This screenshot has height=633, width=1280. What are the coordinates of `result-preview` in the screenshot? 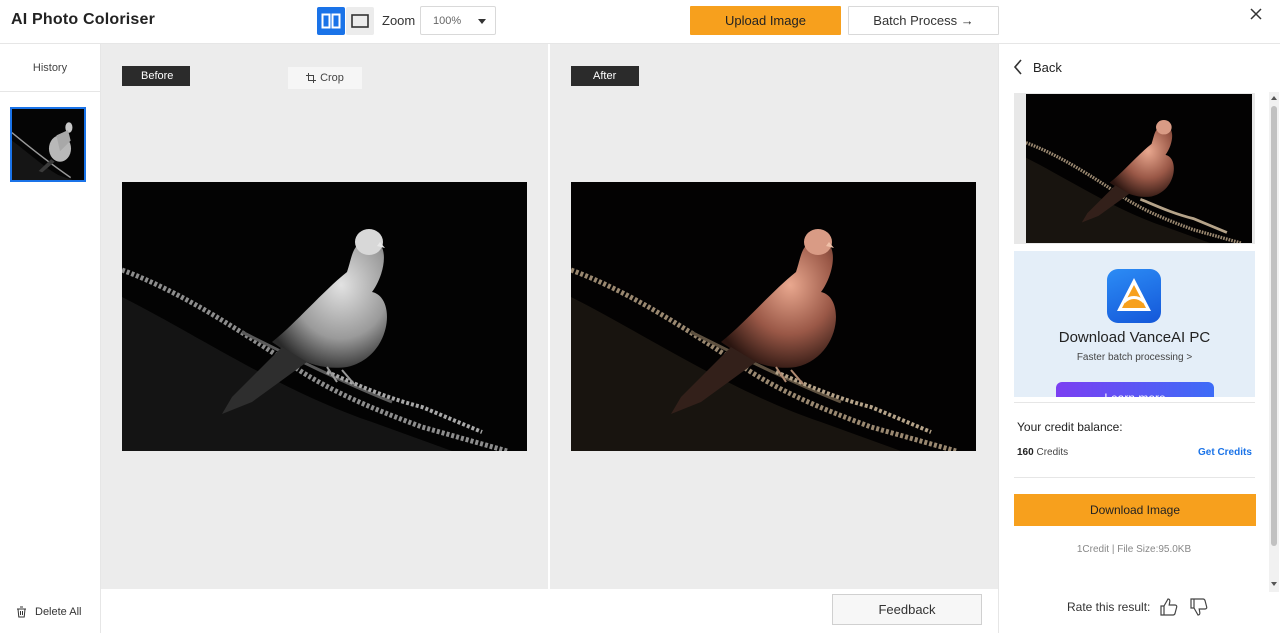 It's located at (1134, 168).